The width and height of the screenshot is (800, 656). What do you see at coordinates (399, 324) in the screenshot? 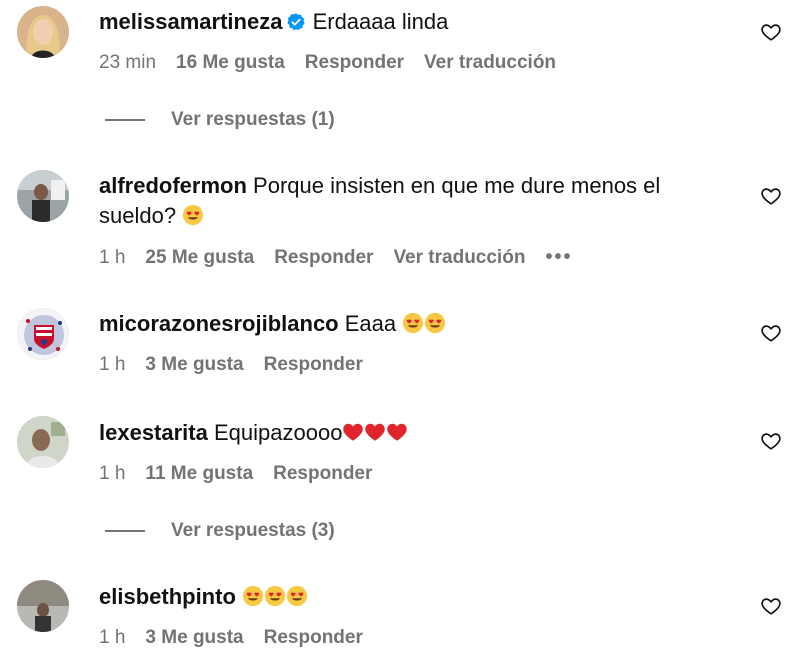
I see `comment-body: micorazonesrojiblanco Eaaa` at bounding box center [399, 324].